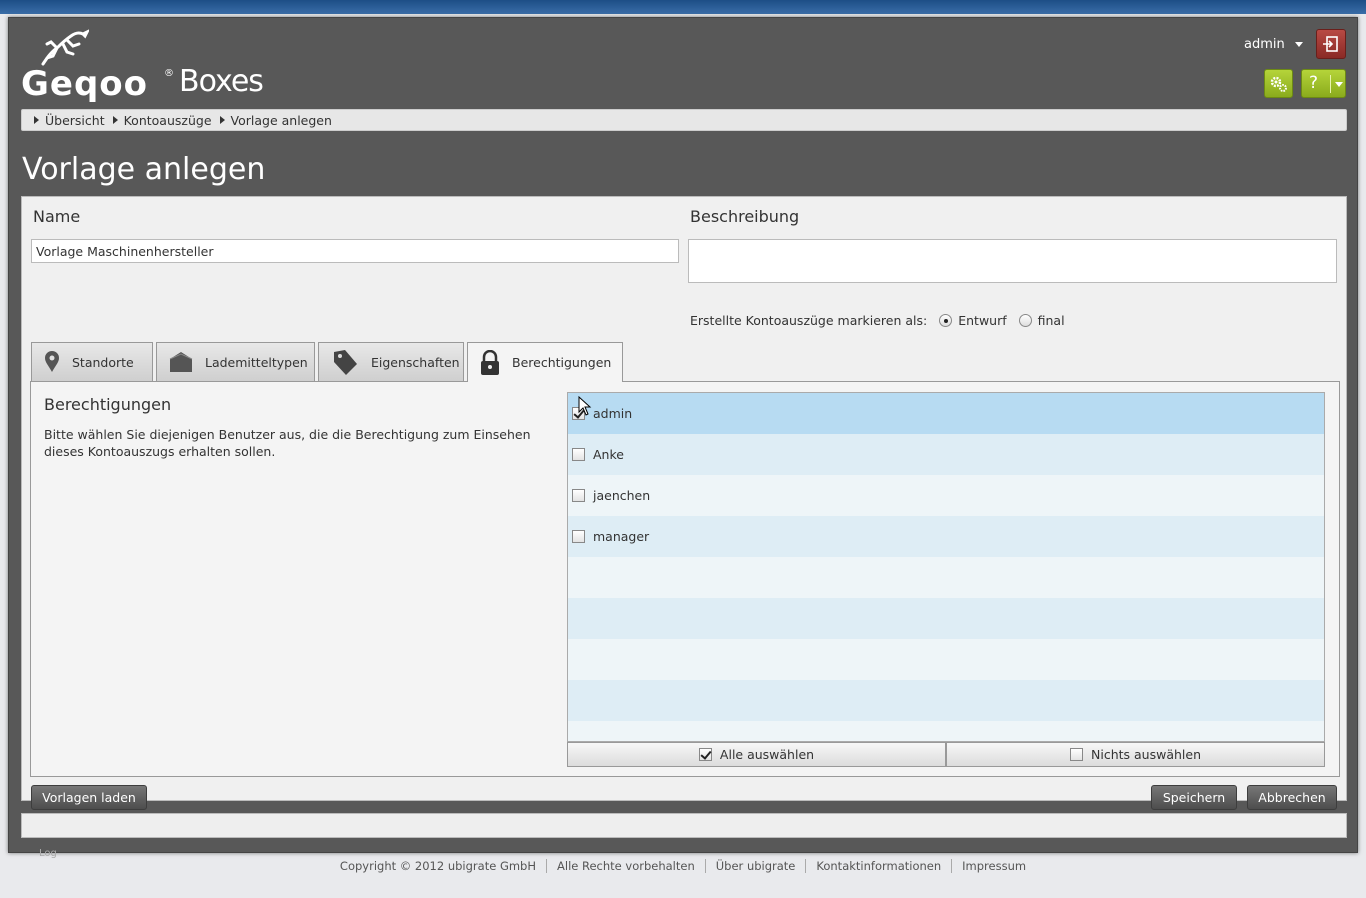 The height and width of the screenshot is (898, 1366). Describe the element at coordinates (755, 866) in the screenshot. I see `footer-link-about: Über ubigrate` at that location.